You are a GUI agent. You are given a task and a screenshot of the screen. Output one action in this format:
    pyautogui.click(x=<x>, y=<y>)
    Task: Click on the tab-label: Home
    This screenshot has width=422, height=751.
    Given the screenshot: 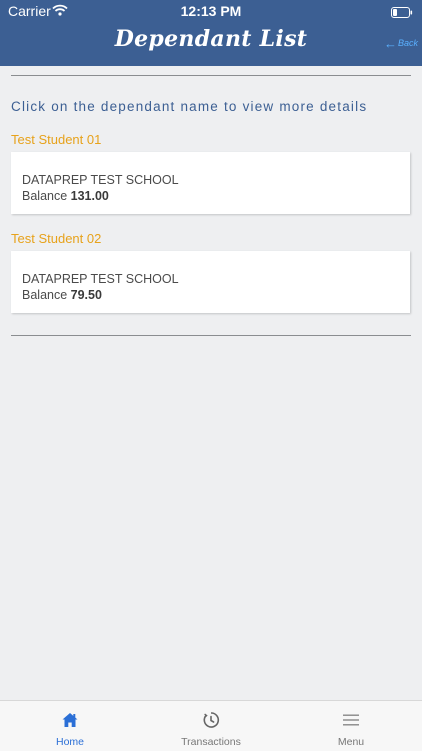 What is the action you would take?
    pyautogui.click(x=69, y=742)
    